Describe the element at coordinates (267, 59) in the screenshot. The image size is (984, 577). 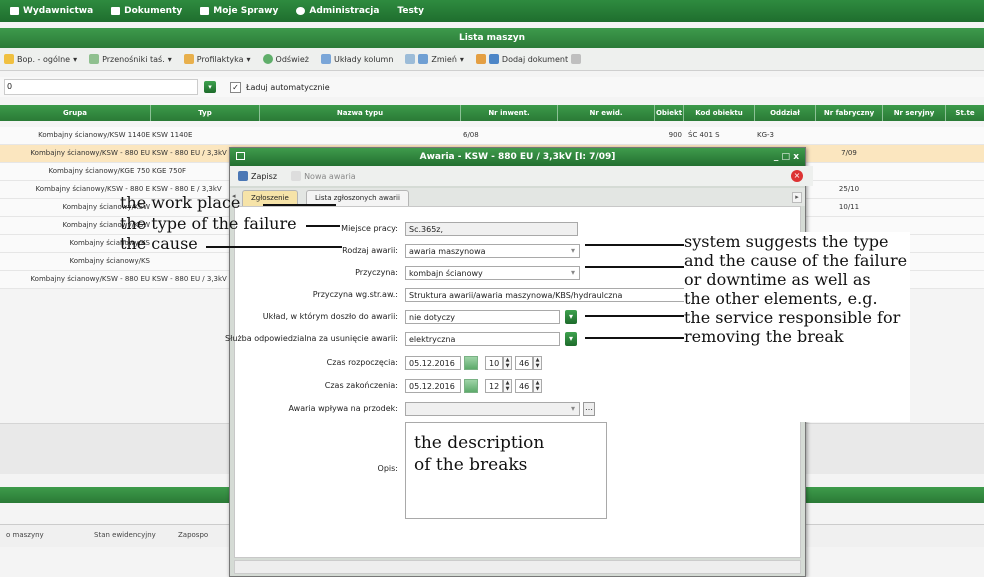
I see `refresh-icon` at that location.